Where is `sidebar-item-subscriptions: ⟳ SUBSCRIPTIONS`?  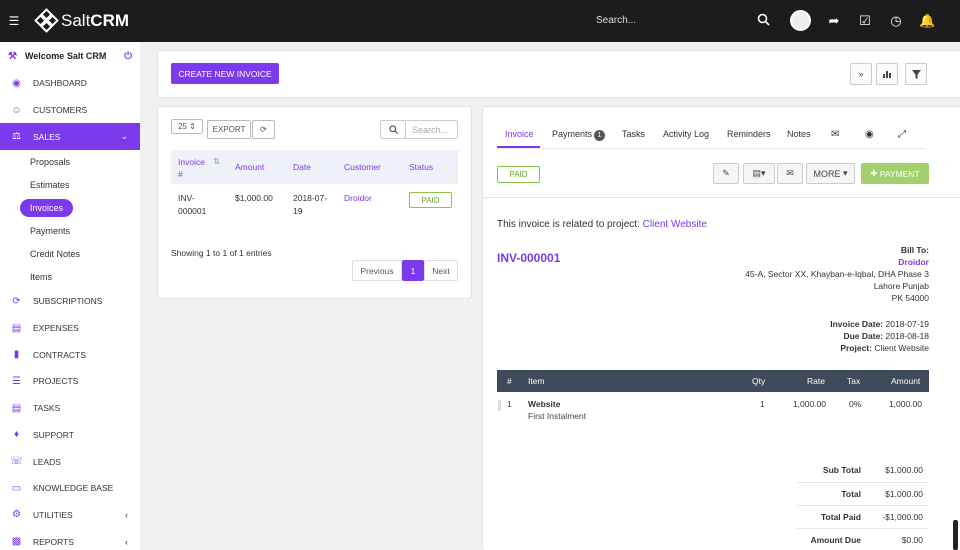
sidebar-item-subscriptions: ⟳ SUBSCRIPTIONS is located at coordinates (70, 301).